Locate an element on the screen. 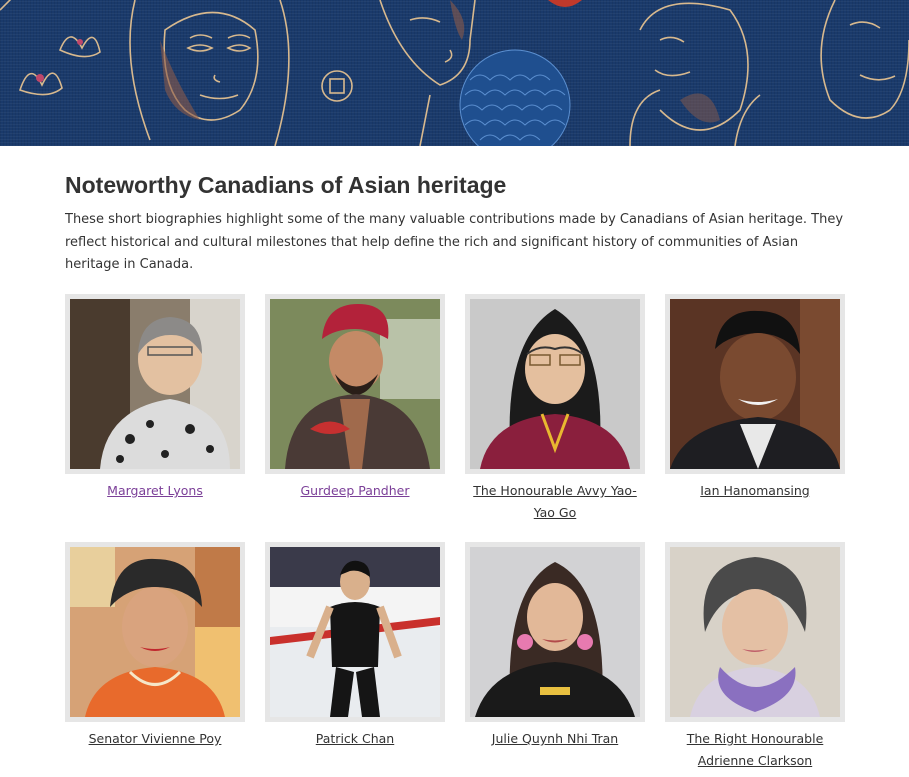  person-link-avvy-yao-yao-go: The Honourable Avvy Yao-Yao Go is located at coordinates (555, 502).